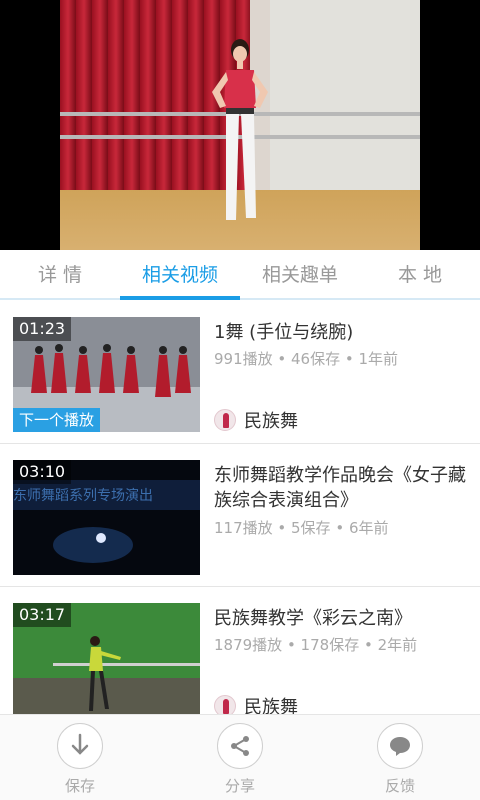 Image resolution: width=480 pixels, height=800 pixels. I want to click on share-button: 分享, so click(240, 761).